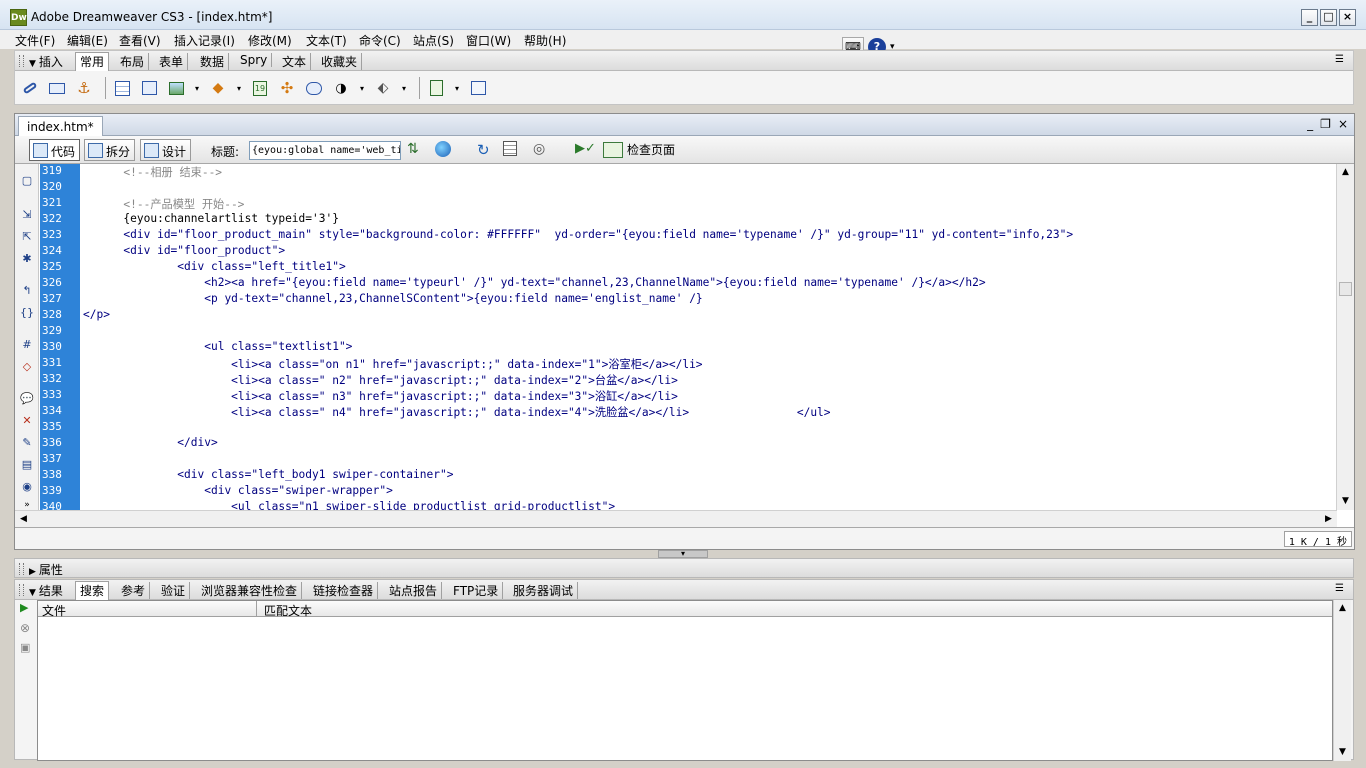  Describe the element at coordinates (380, 40) in the screenshot. I see `menu-commands: 命令(C)` at that location.